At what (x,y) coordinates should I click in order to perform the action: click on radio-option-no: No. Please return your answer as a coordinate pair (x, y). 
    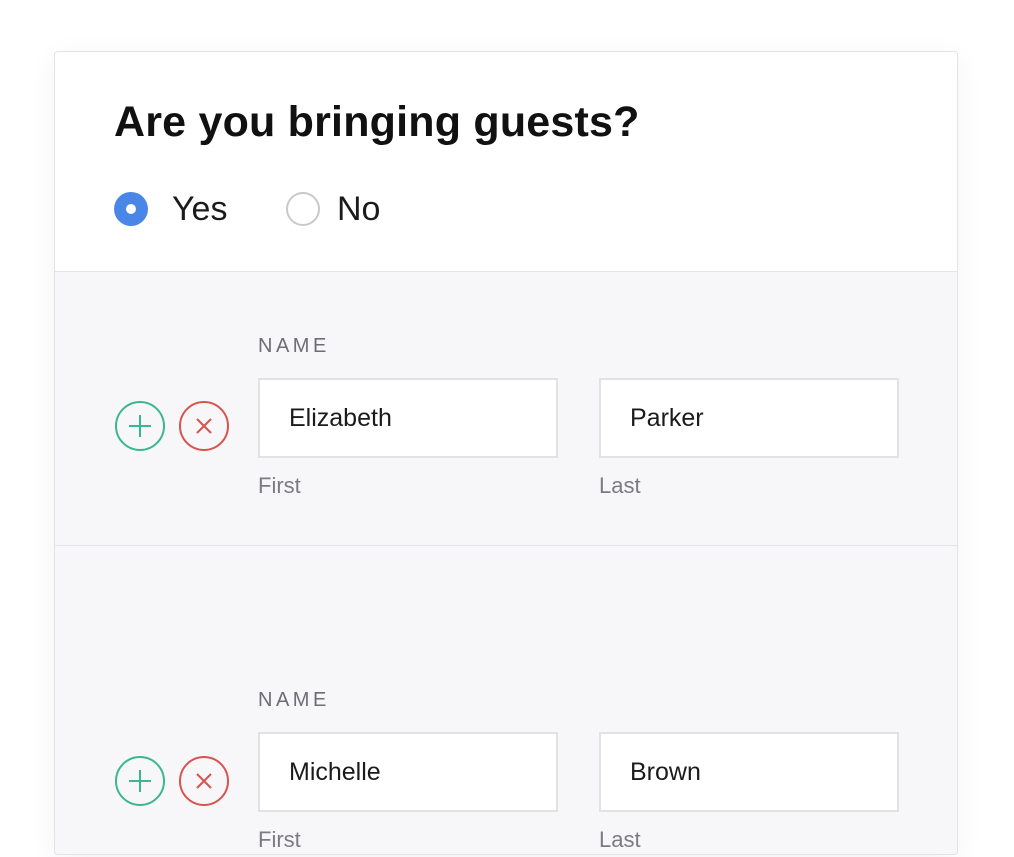
    Looking at the image, I should click on (333, 209).